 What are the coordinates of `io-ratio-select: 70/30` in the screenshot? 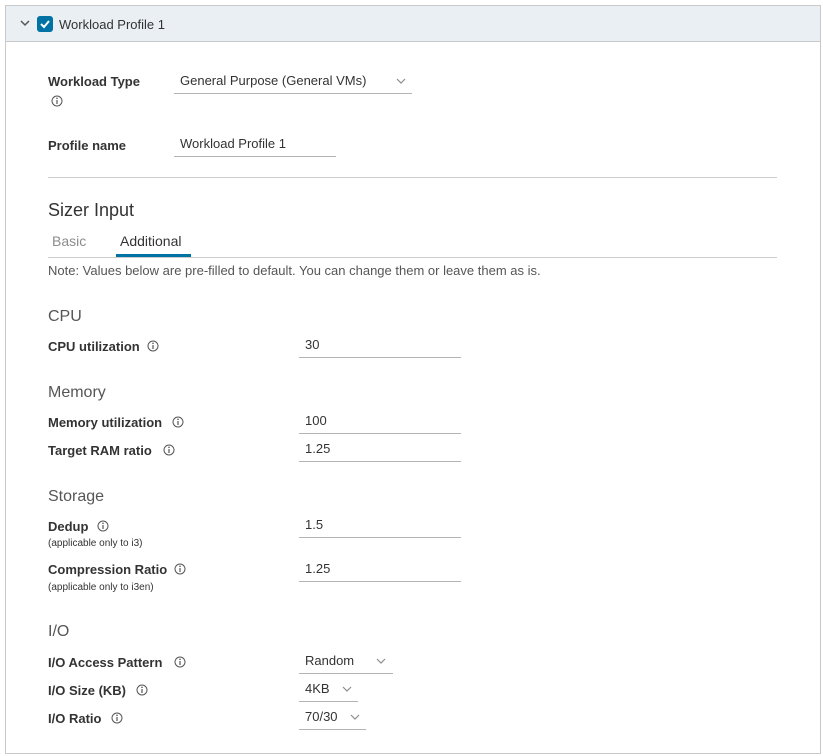 It's located at (332, 718).